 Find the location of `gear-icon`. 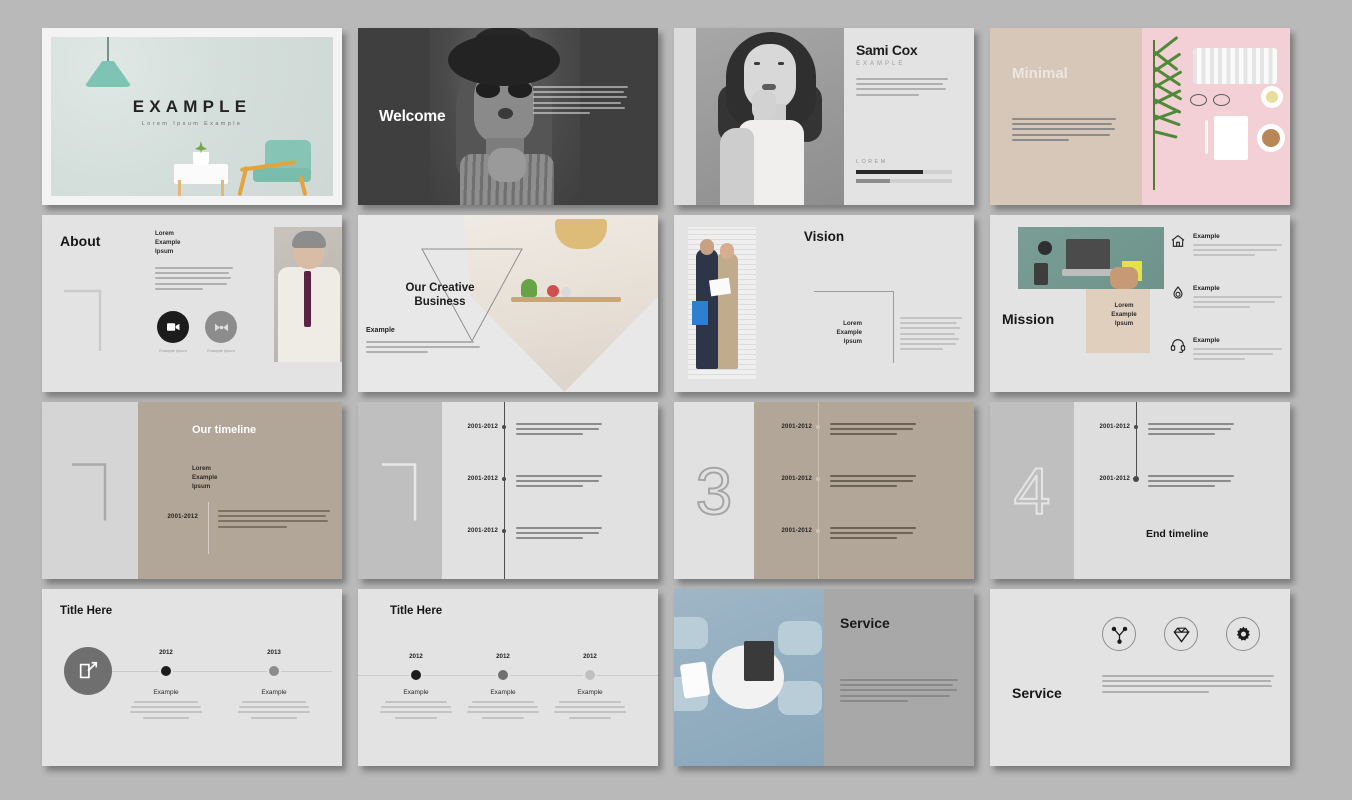

gear-icon is located at coordinates (1243, 634).